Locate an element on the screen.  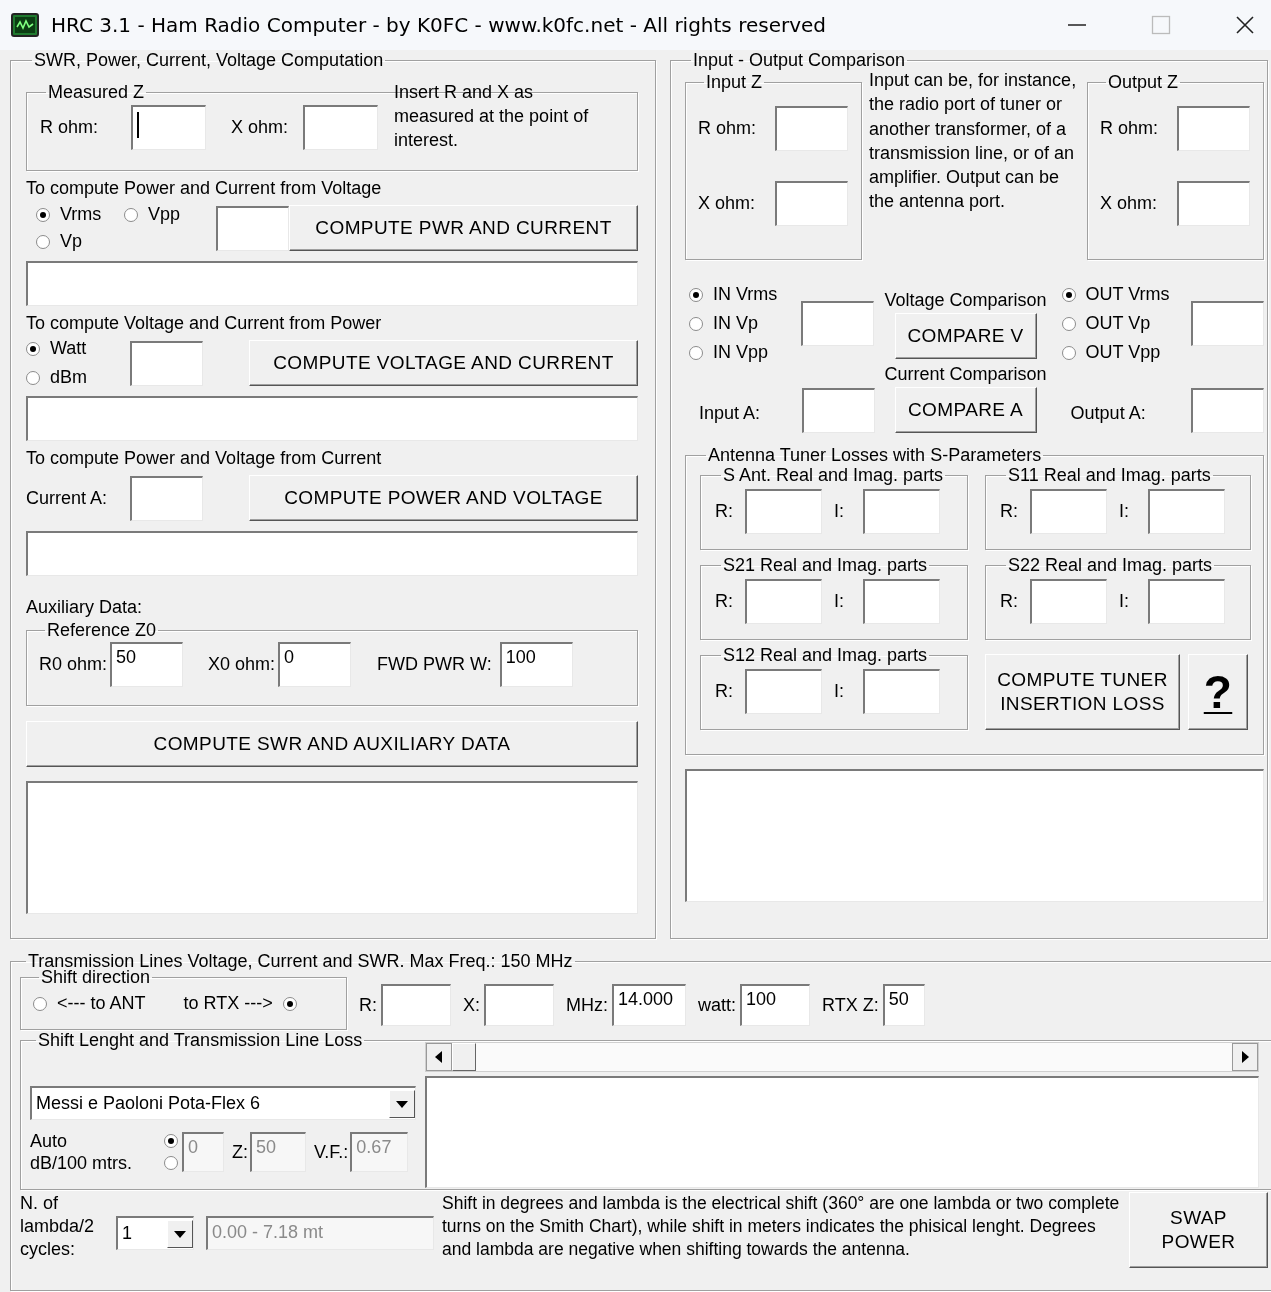
field-label: X ohm: is located at coordinates (260, 127).